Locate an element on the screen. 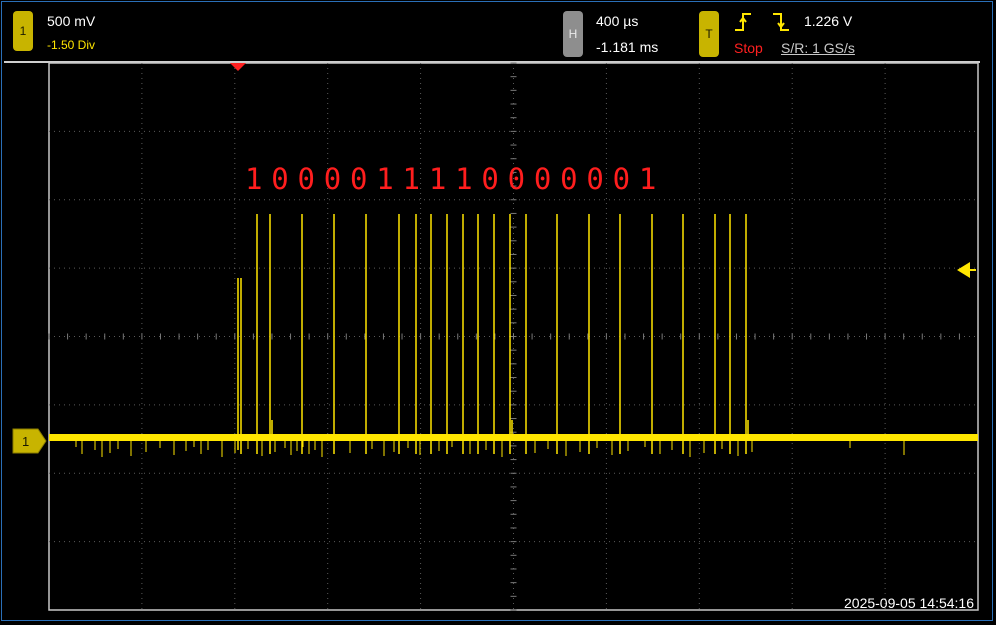 This screenshot has height=625, width=996. bit-annotation: 1000011110000001 is located at coordinates (455, 179).